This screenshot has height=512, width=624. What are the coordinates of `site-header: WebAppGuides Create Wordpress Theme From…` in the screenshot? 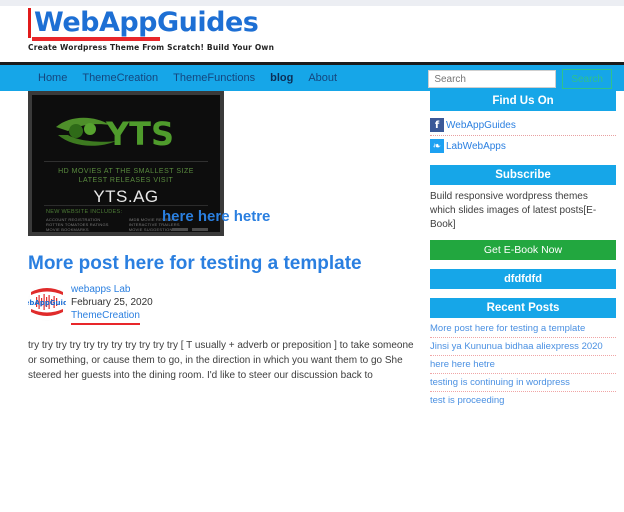 It's located at (312, 34).